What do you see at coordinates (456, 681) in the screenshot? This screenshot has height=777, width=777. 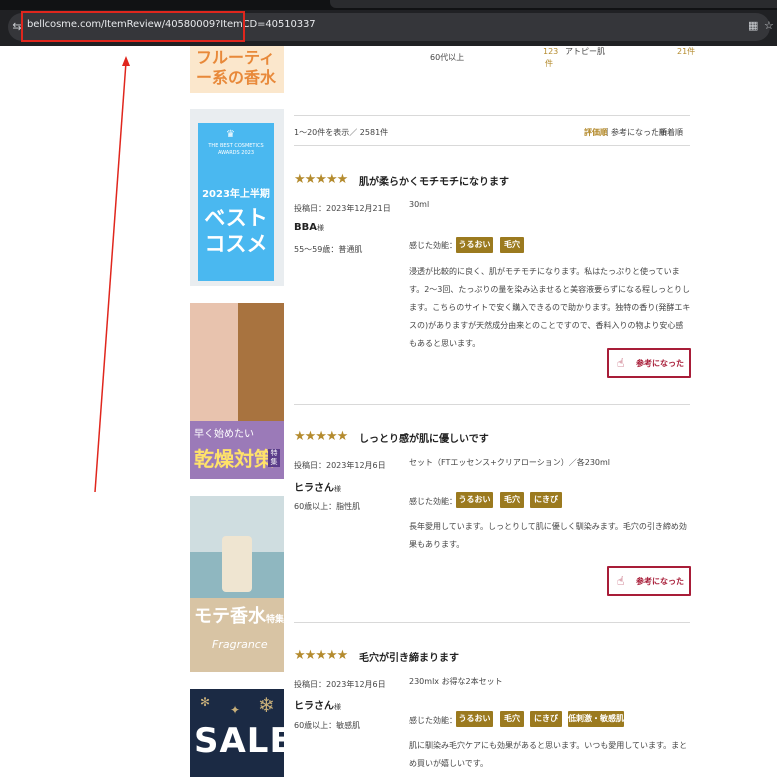 I see `review-product: 230mlx お得な2本セット` at bounding box center [456, 681].